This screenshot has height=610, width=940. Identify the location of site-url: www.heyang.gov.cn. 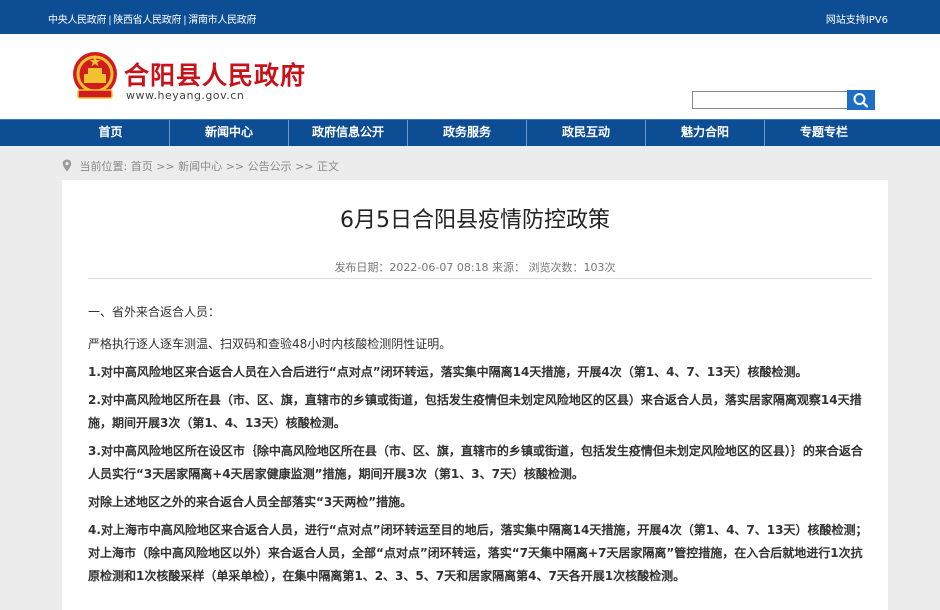
(185, 95).